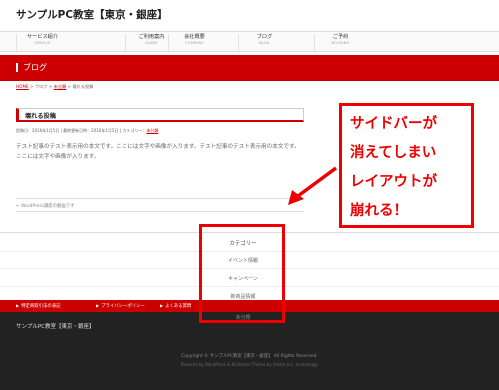 The image size is (499, 390). I want to click on nav-label: サービス紹介, so click(42, 37).